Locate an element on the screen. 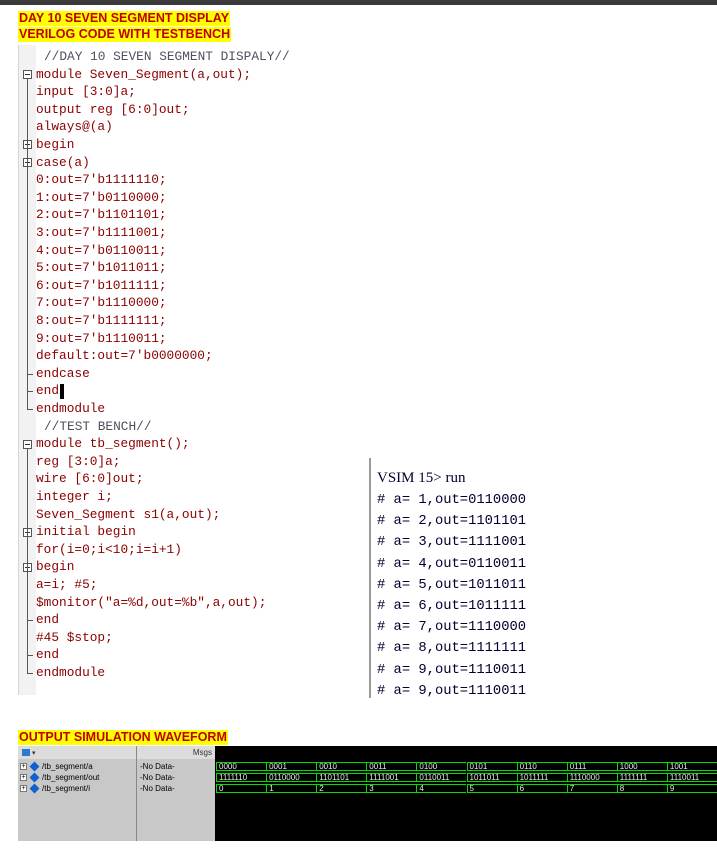  waveform-segment: 0001 is located at coordinates (291, 766).